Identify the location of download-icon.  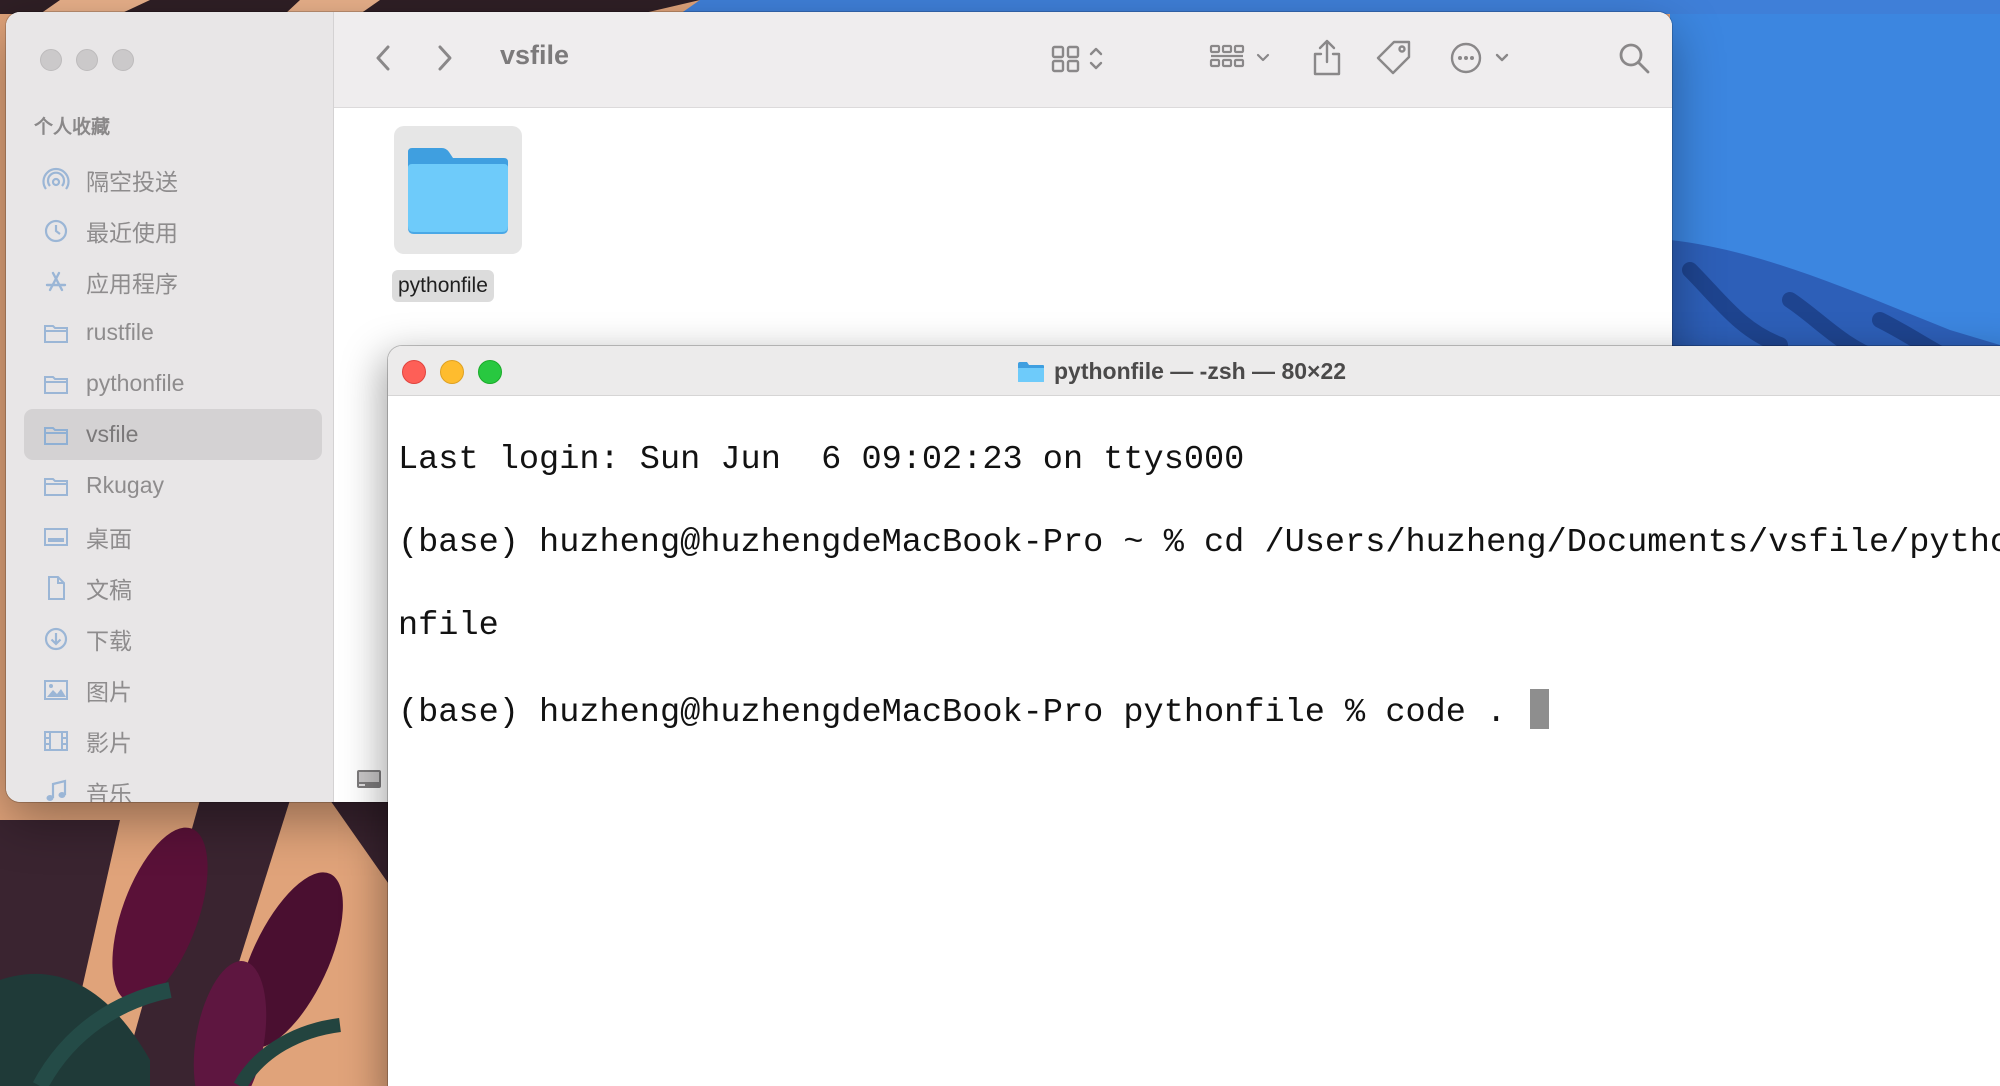
(56, 639).